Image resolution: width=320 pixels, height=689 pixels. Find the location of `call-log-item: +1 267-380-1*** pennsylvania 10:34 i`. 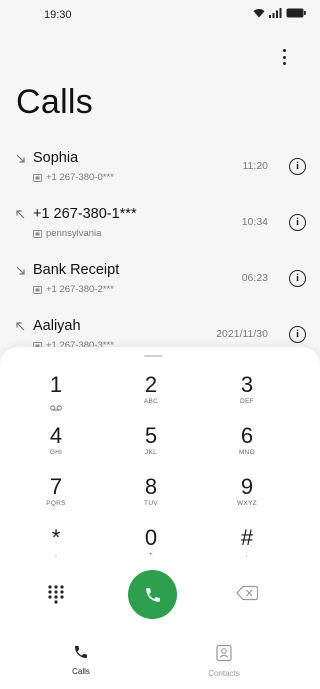

call-log-item: +1 267-380-1*** pennsylvania 10:34 i is located at coordinates (160, 224).